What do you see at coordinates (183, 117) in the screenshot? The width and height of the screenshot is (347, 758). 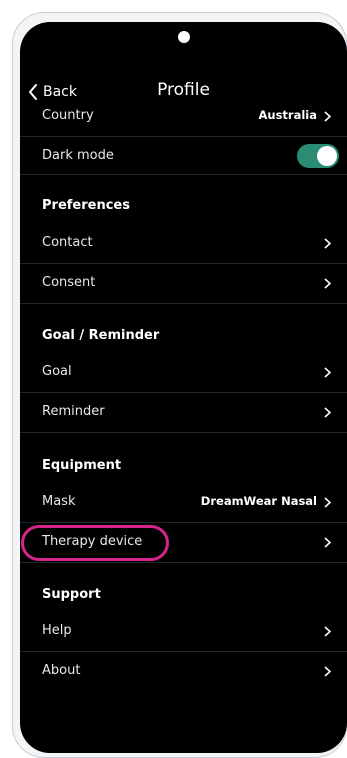 I see `country-row: Country Australia` at bounding box center [183, 117].